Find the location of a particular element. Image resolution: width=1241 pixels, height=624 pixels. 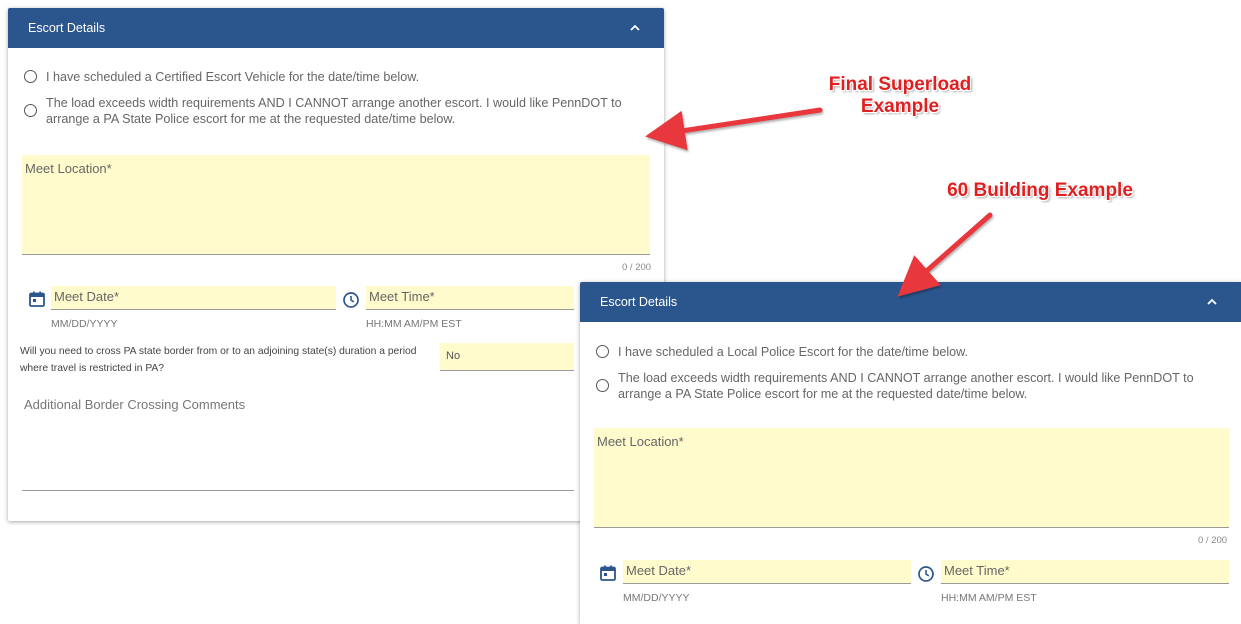

annotation-final-superload: Final Superload Example is located at coordinates (900, 96).